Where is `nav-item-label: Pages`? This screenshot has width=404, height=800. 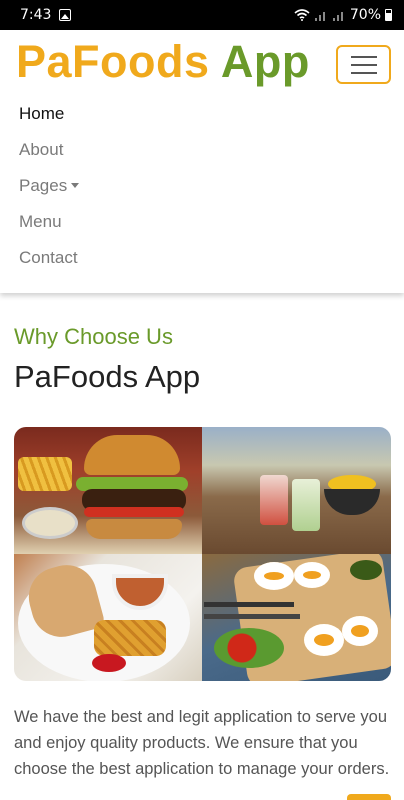 nav-item-label: Pages is located at coordinates (43, 185).